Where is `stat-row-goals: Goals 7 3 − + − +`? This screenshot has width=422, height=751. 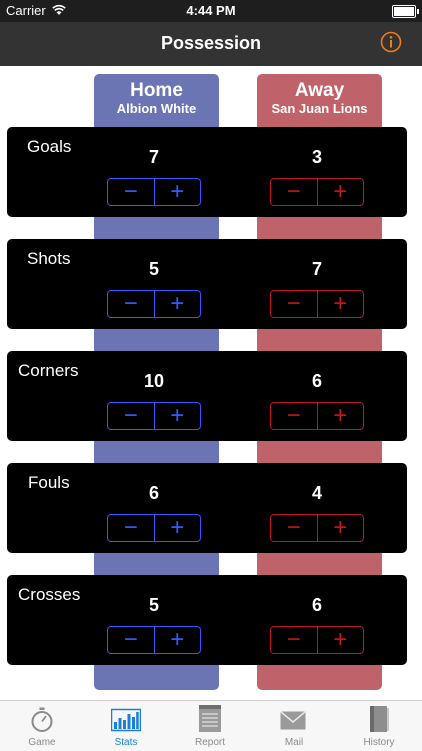 stat-row-goals: Goals 7 3 − + − + is located at coordinates (207, 172).